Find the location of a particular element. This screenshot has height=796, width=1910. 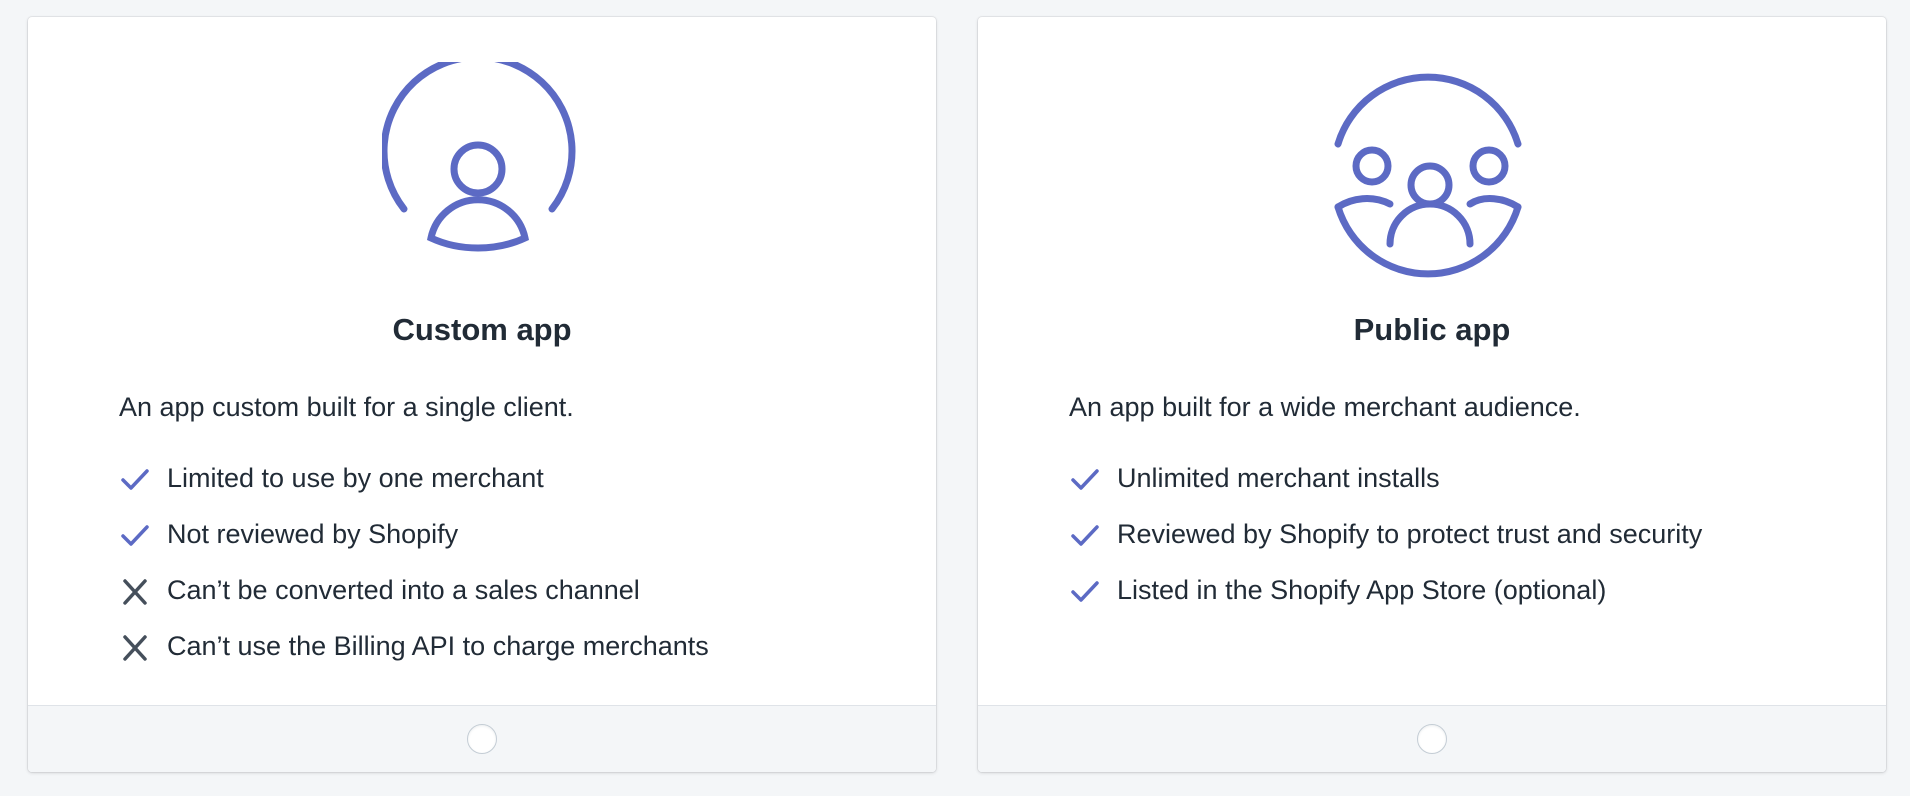

custom-app-radio is located at coordinates (482, 739).